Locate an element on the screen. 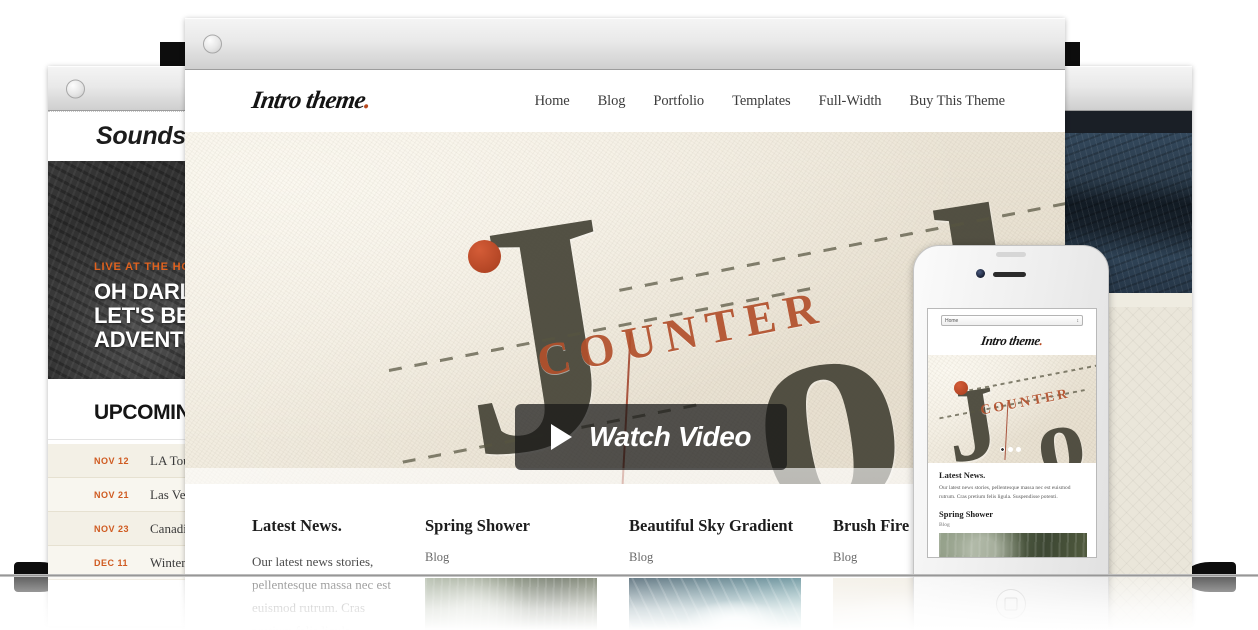 This screenshot has height=630, width=1258. phone-speaker-grille is located at coordinates (1009, 274).